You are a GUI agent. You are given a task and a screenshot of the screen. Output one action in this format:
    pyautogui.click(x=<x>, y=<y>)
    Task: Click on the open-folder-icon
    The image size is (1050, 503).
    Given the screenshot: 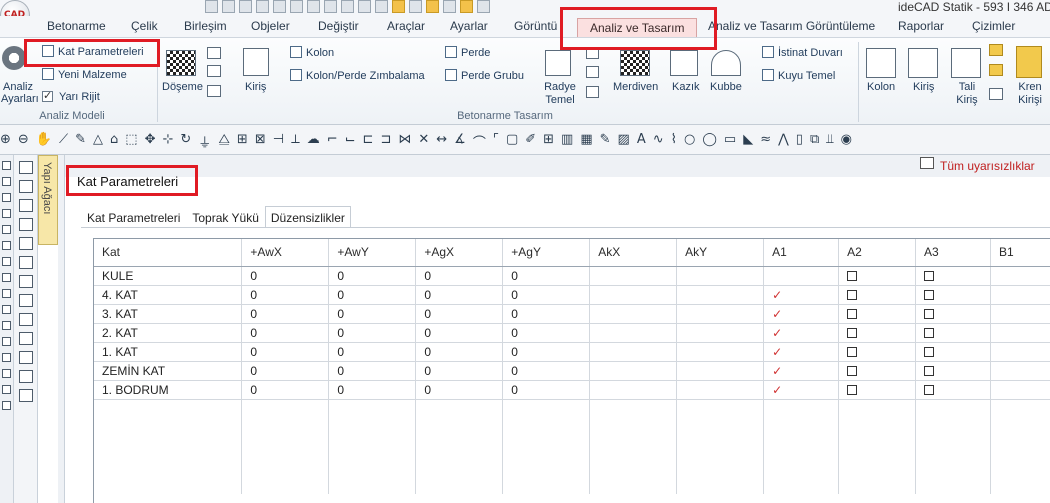 What is the action you would take?
    pyautogui.click(x=228, y=6)
    